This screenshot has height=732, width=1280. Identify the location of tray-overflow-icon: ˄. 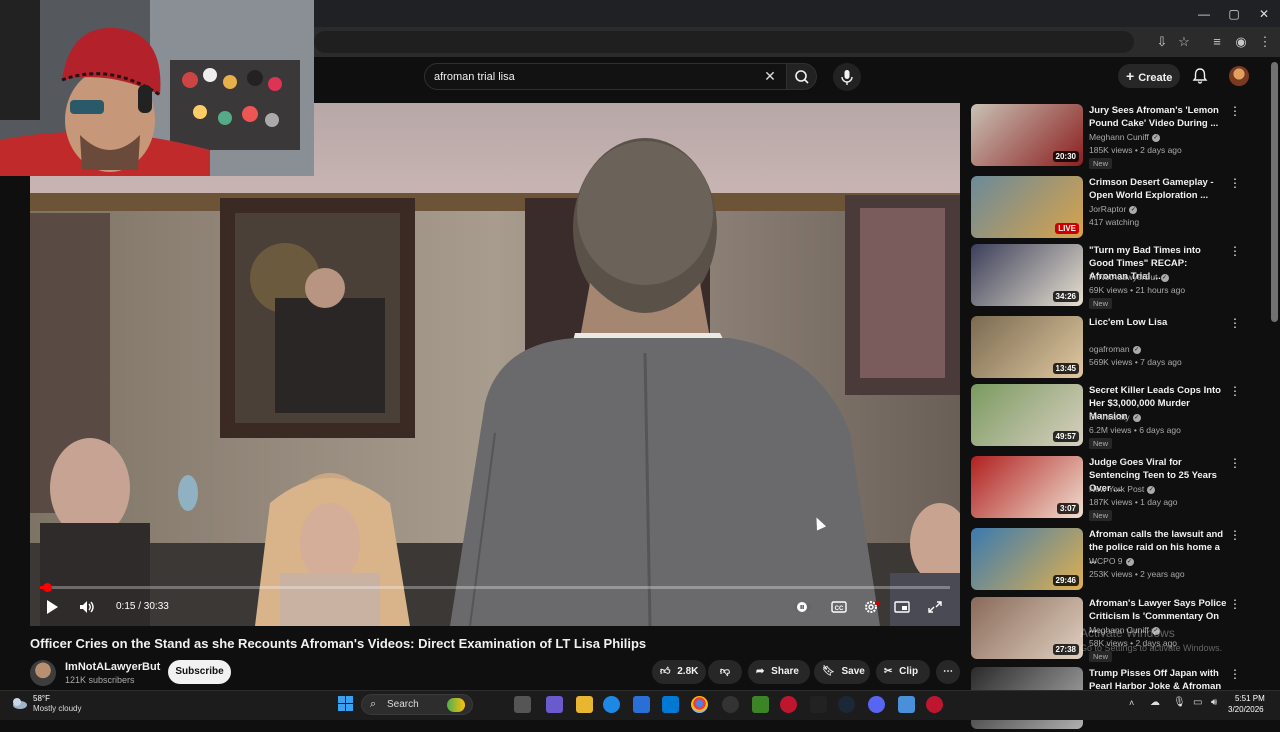
(1131, 703).